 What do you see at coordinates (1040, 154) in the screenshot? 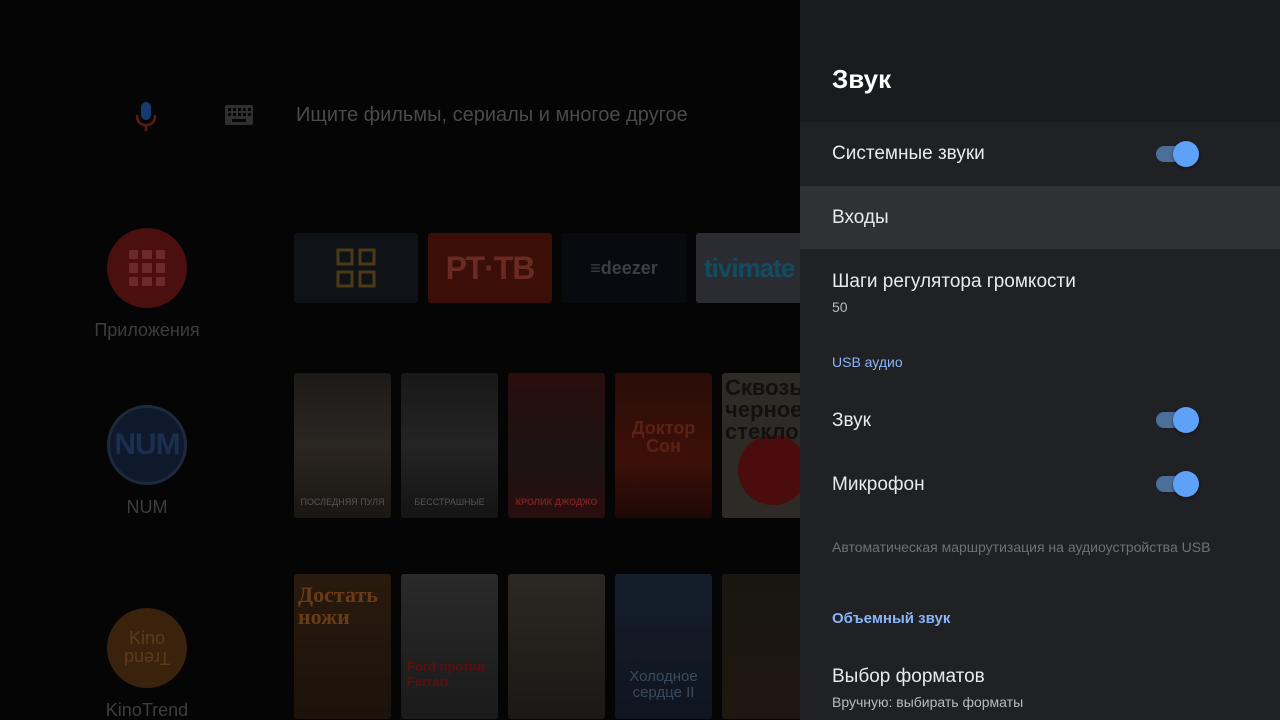
I see `setting-system-sounds: Системные звуки` at bounding box center [1040, 154].